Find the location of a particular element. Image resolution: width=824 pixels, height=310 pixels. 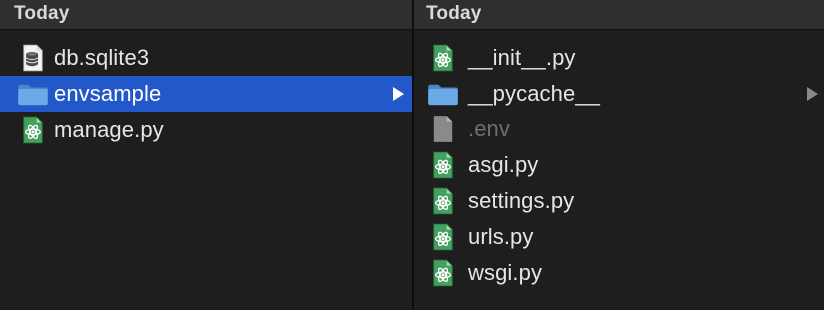

folder-name: envsample is located at coordinates (108, 93).